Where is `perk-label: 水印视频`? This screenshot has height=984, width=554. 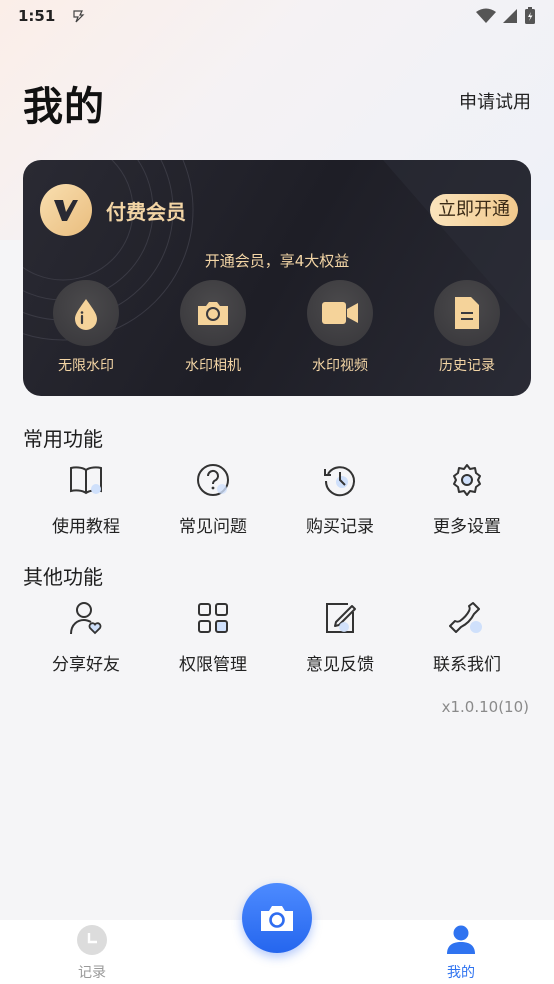
perk-label: 水印视频 is located at coordinates (340, 366).